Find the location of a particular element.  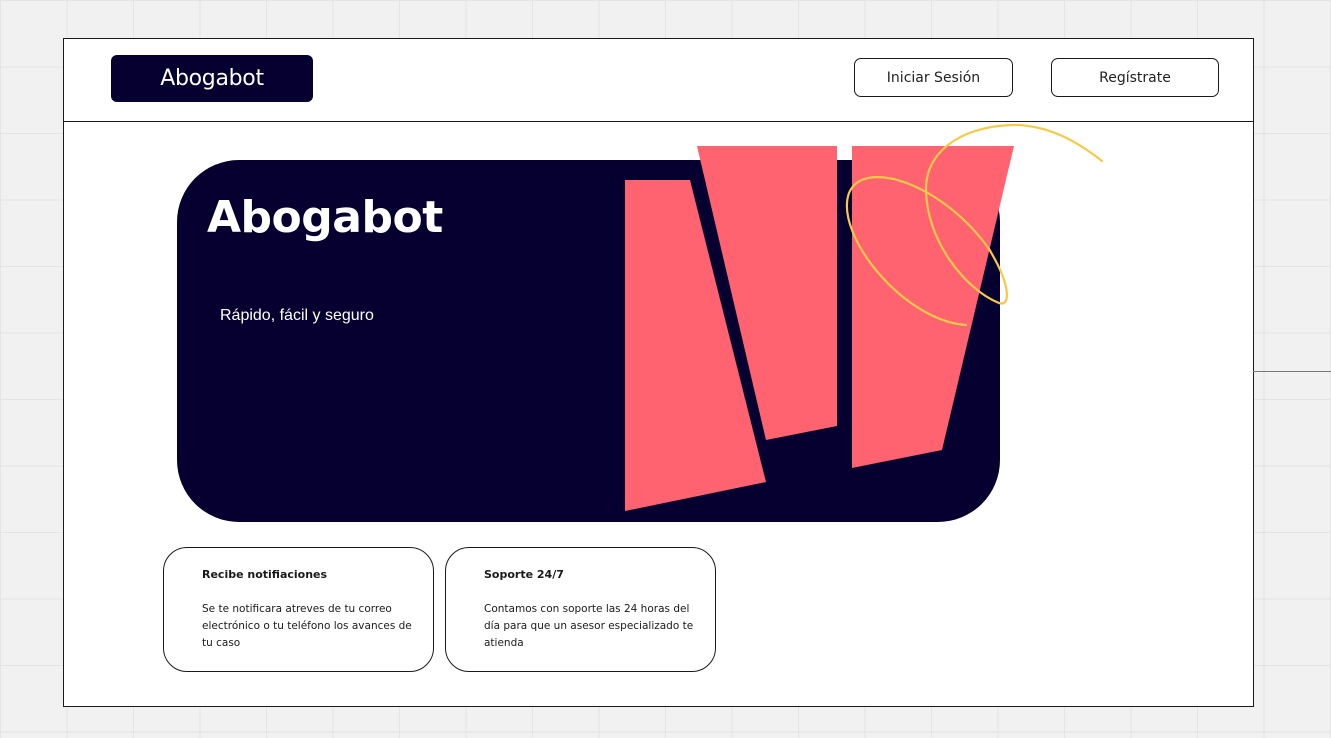

feature-card-title: Recibe notifiaciones is located at coordinates (265, 574).